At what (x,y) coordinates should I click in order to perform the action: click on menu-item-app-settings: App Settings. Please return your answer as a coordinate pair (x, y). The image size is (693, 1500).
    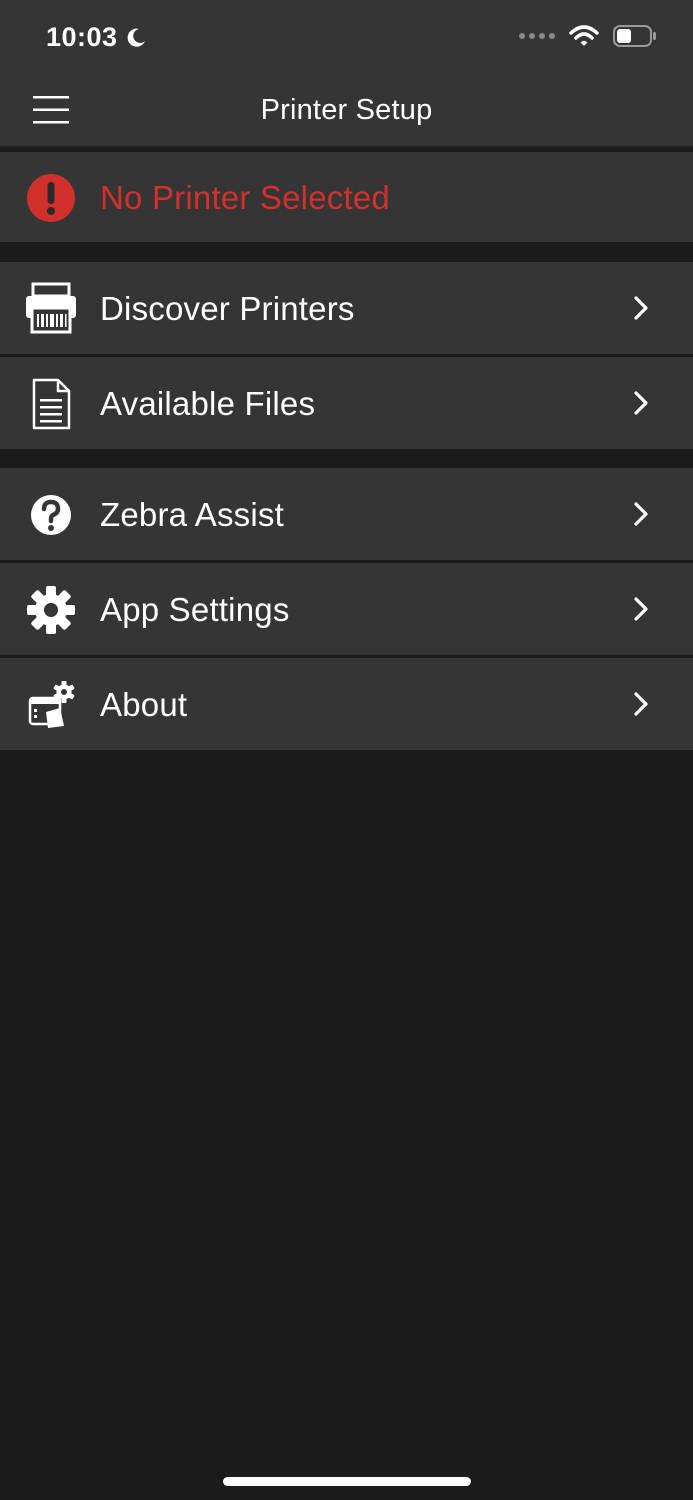
    Looking at the image, I should click on (346, 609).